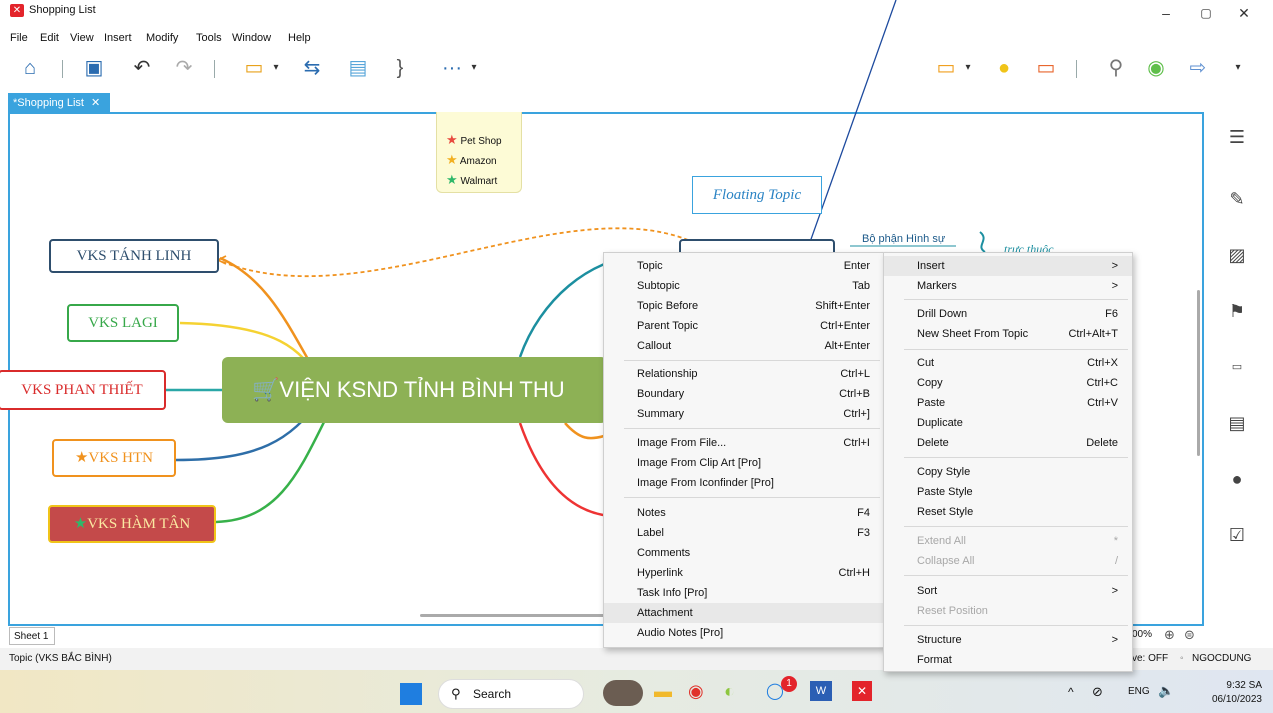  What do you see at coordinates (1008, 591) in the screenshot?
I see `menu-item-sort: Sort >` at bounding box center [1008, 591].